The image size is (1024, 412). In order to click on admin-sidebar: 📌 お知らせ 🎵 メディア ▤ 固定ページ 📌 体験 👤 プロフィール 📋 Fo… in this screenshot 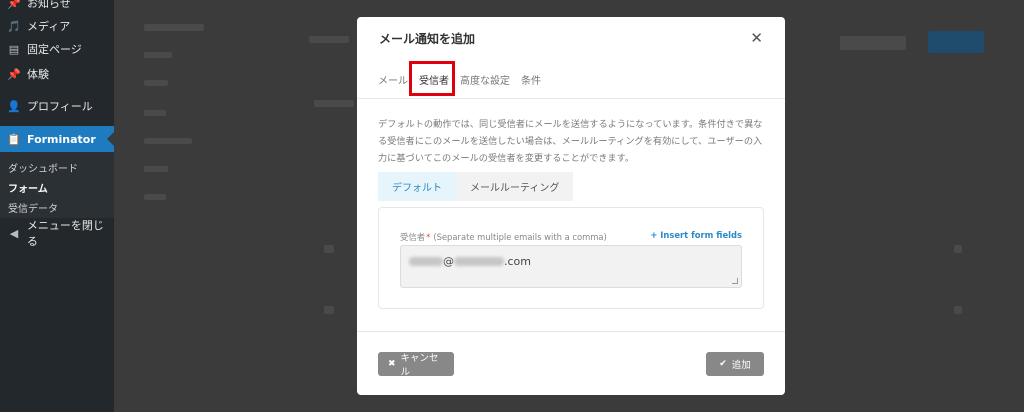, I will do `click(57, 206)`.